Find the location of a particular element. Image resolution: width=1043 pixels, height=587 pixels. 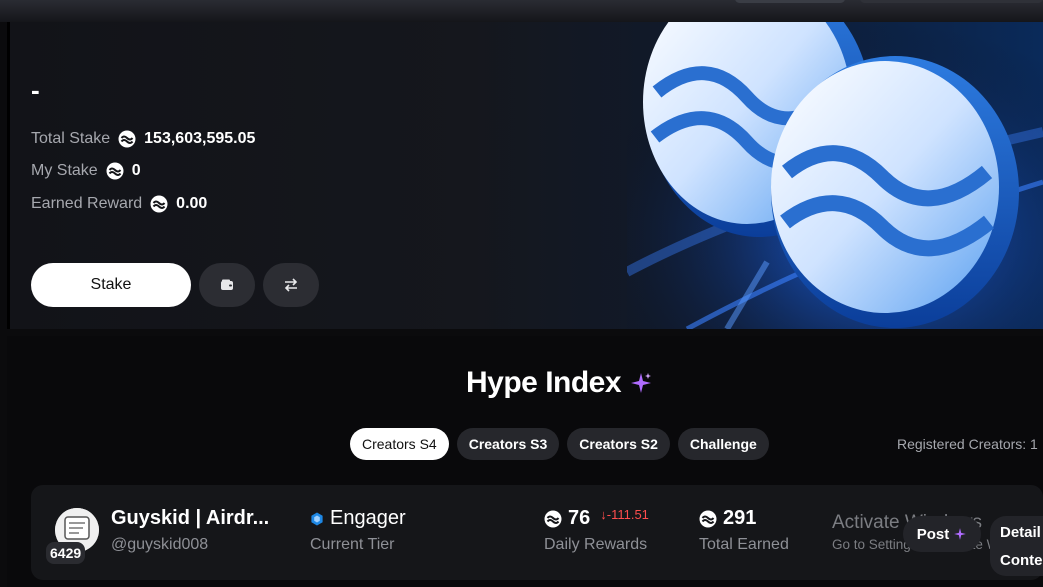

tier-label: Current Tier is located at coordinates (352, 544).